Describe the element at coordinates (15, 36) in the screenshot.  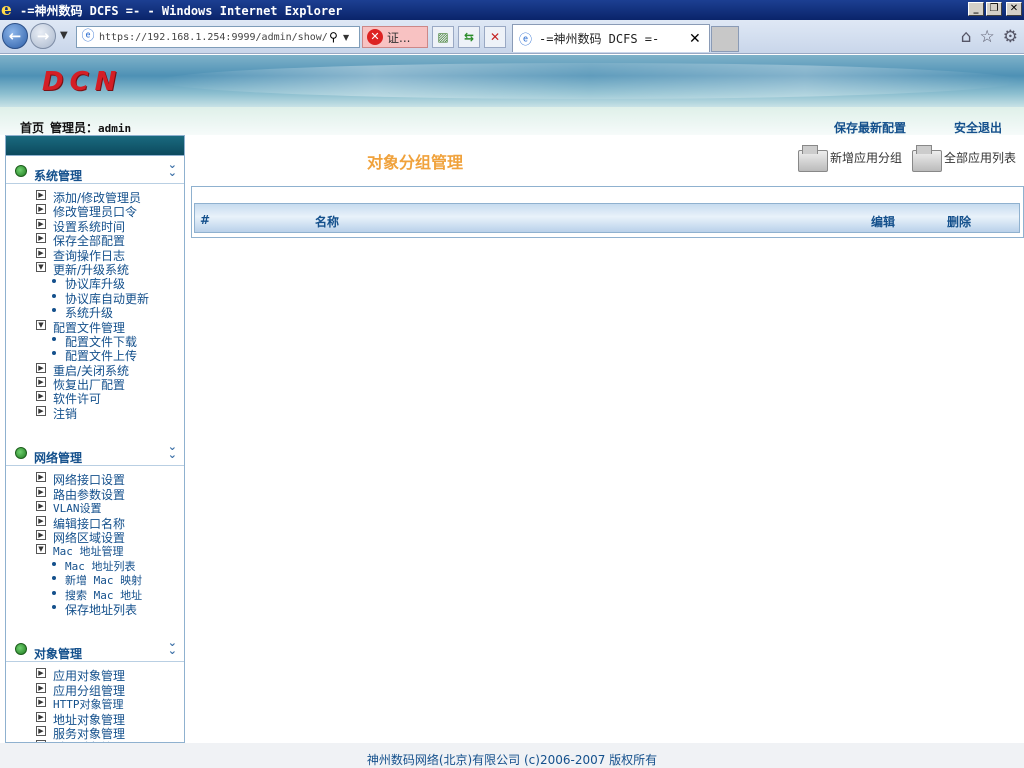
I see `back-button: ←` at that location.